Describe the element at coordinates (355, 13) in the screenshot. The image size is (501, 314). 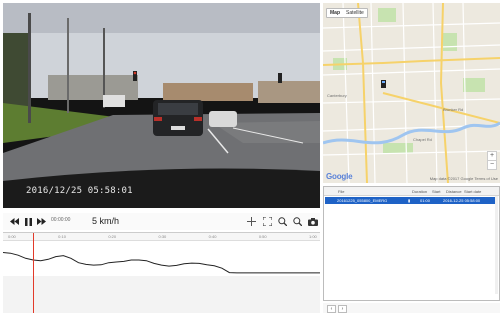
I see `tab-satellite: Satellite` at that location.